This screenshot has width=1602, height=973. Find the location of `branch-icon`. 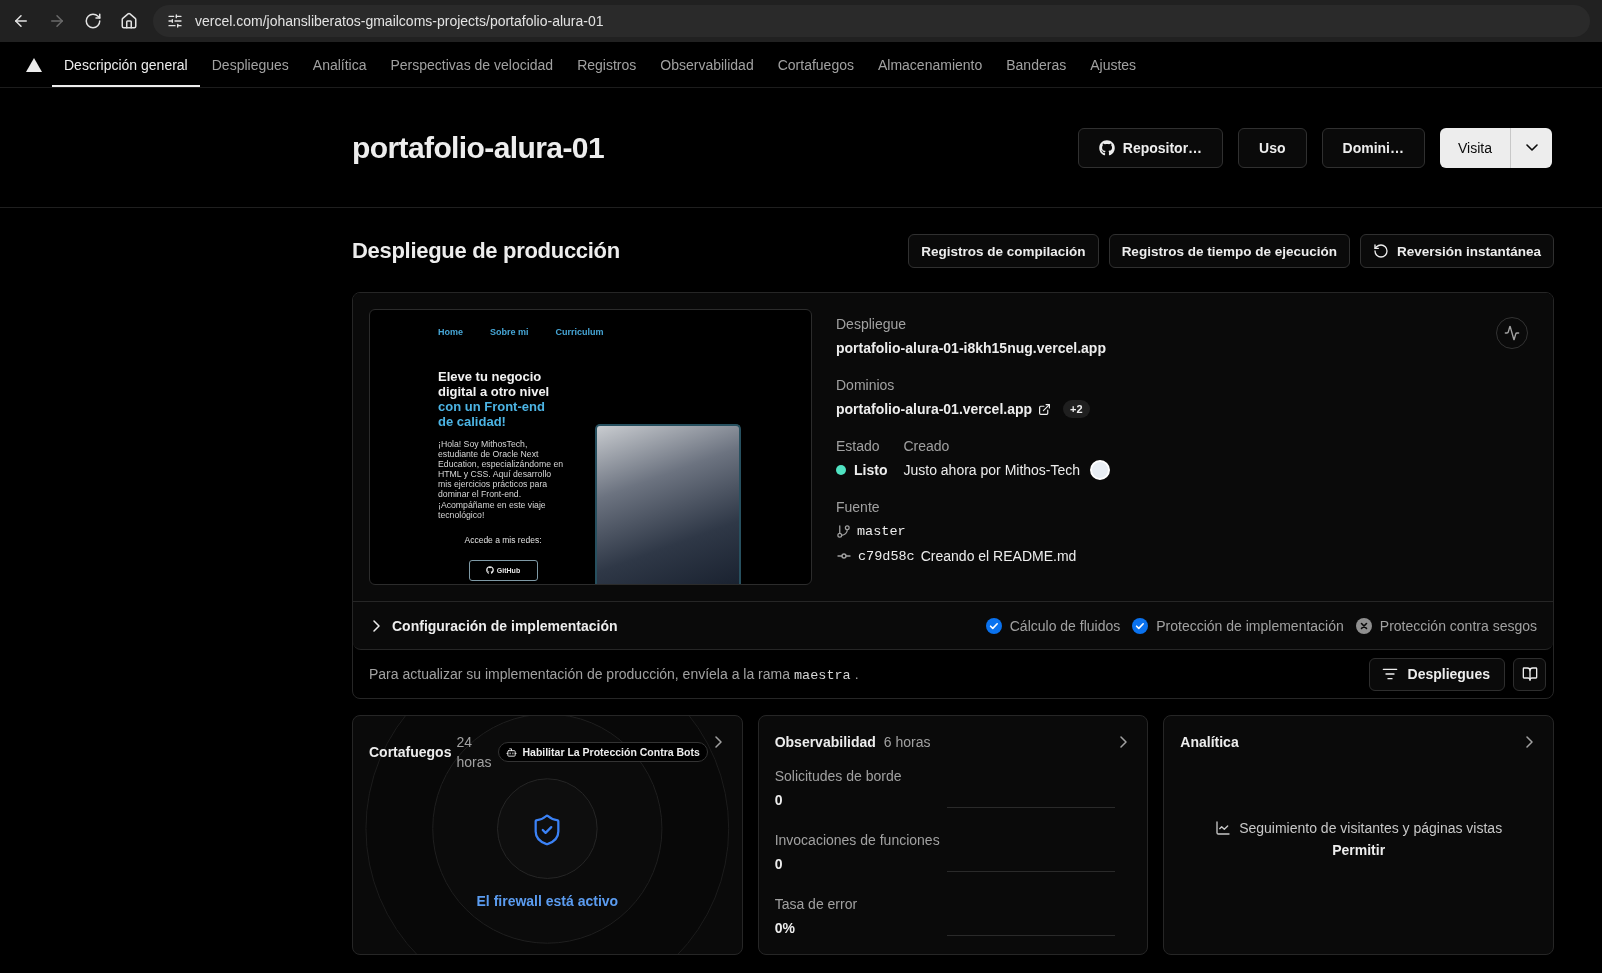

branch-icon is located at coordinates (843, 531).